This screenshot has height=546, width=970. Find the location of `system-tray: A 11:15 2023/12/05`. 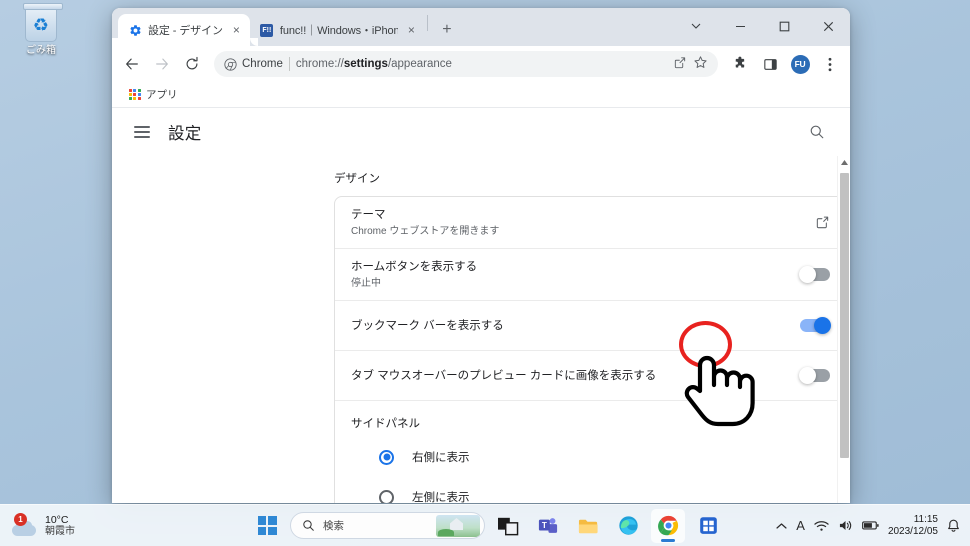

system-tray: A 11:15 2023/12/05 is located at coordinates (873, 526).